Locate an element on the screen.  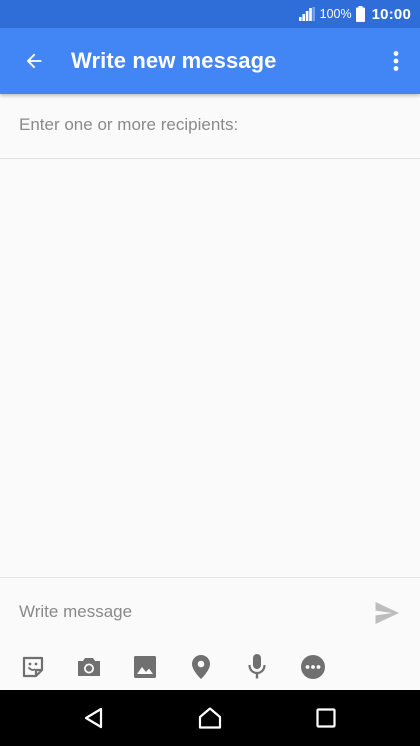
signal-icon is located at coordinates (306, 14).